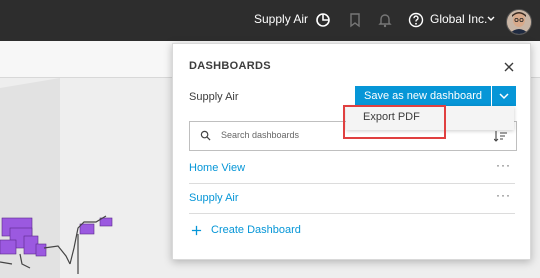  What do you see at coordinates (423, 96) in the screenshot?
I see `save-as-new-dashboard-button: Save as new dashboard` at bounding box center [423, 96].